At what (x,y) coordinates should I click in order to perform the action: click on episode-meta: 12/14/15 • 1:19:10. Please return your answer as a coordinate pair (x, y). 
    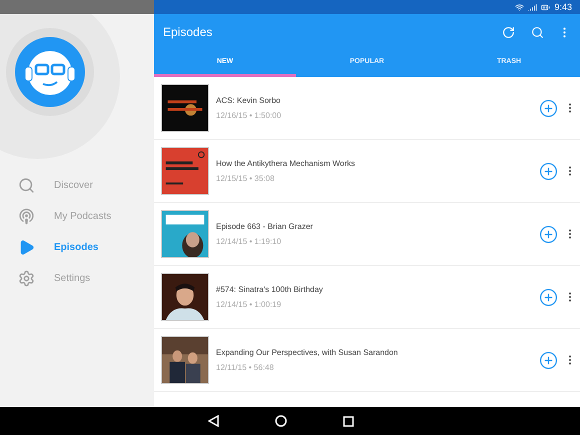
    Looking at the image, I should click on (249, 242).